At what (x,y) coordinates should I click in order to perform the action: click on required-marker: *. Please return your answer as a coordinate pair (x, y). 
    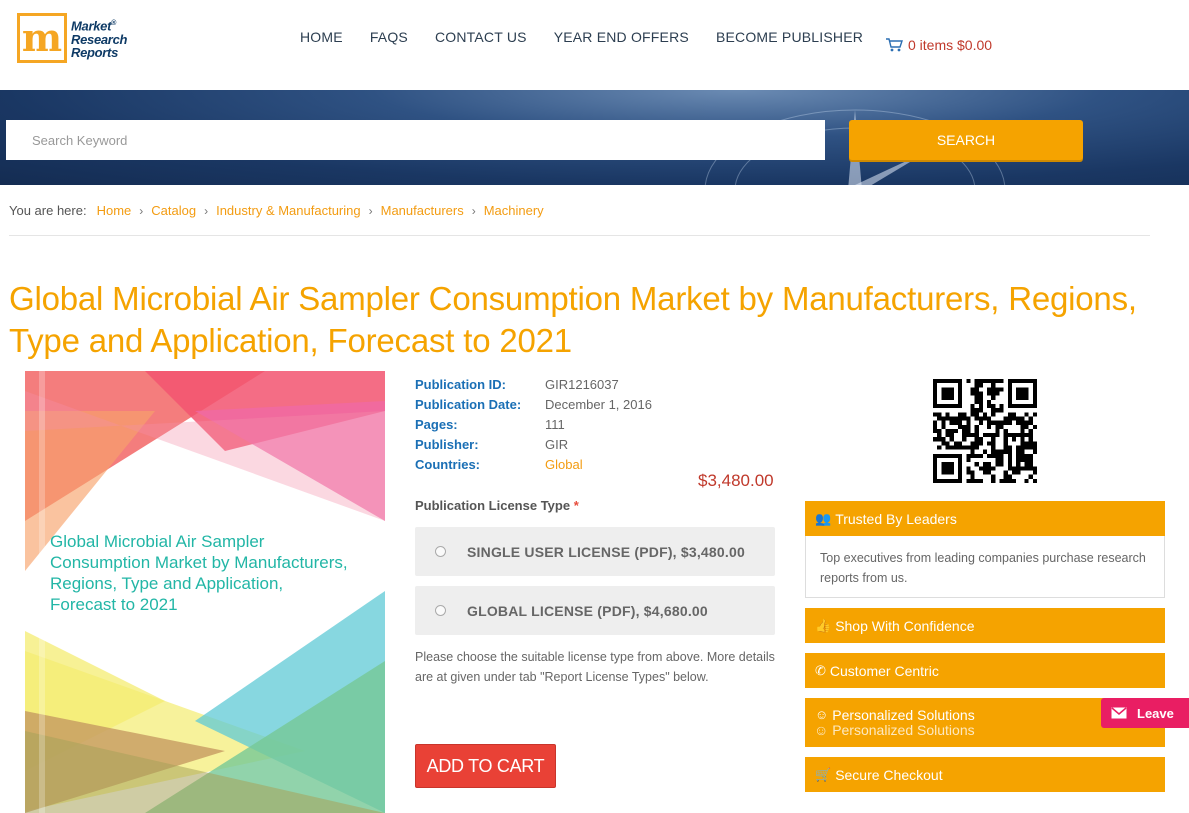
    Looking at the image, I should click on (576, 505).